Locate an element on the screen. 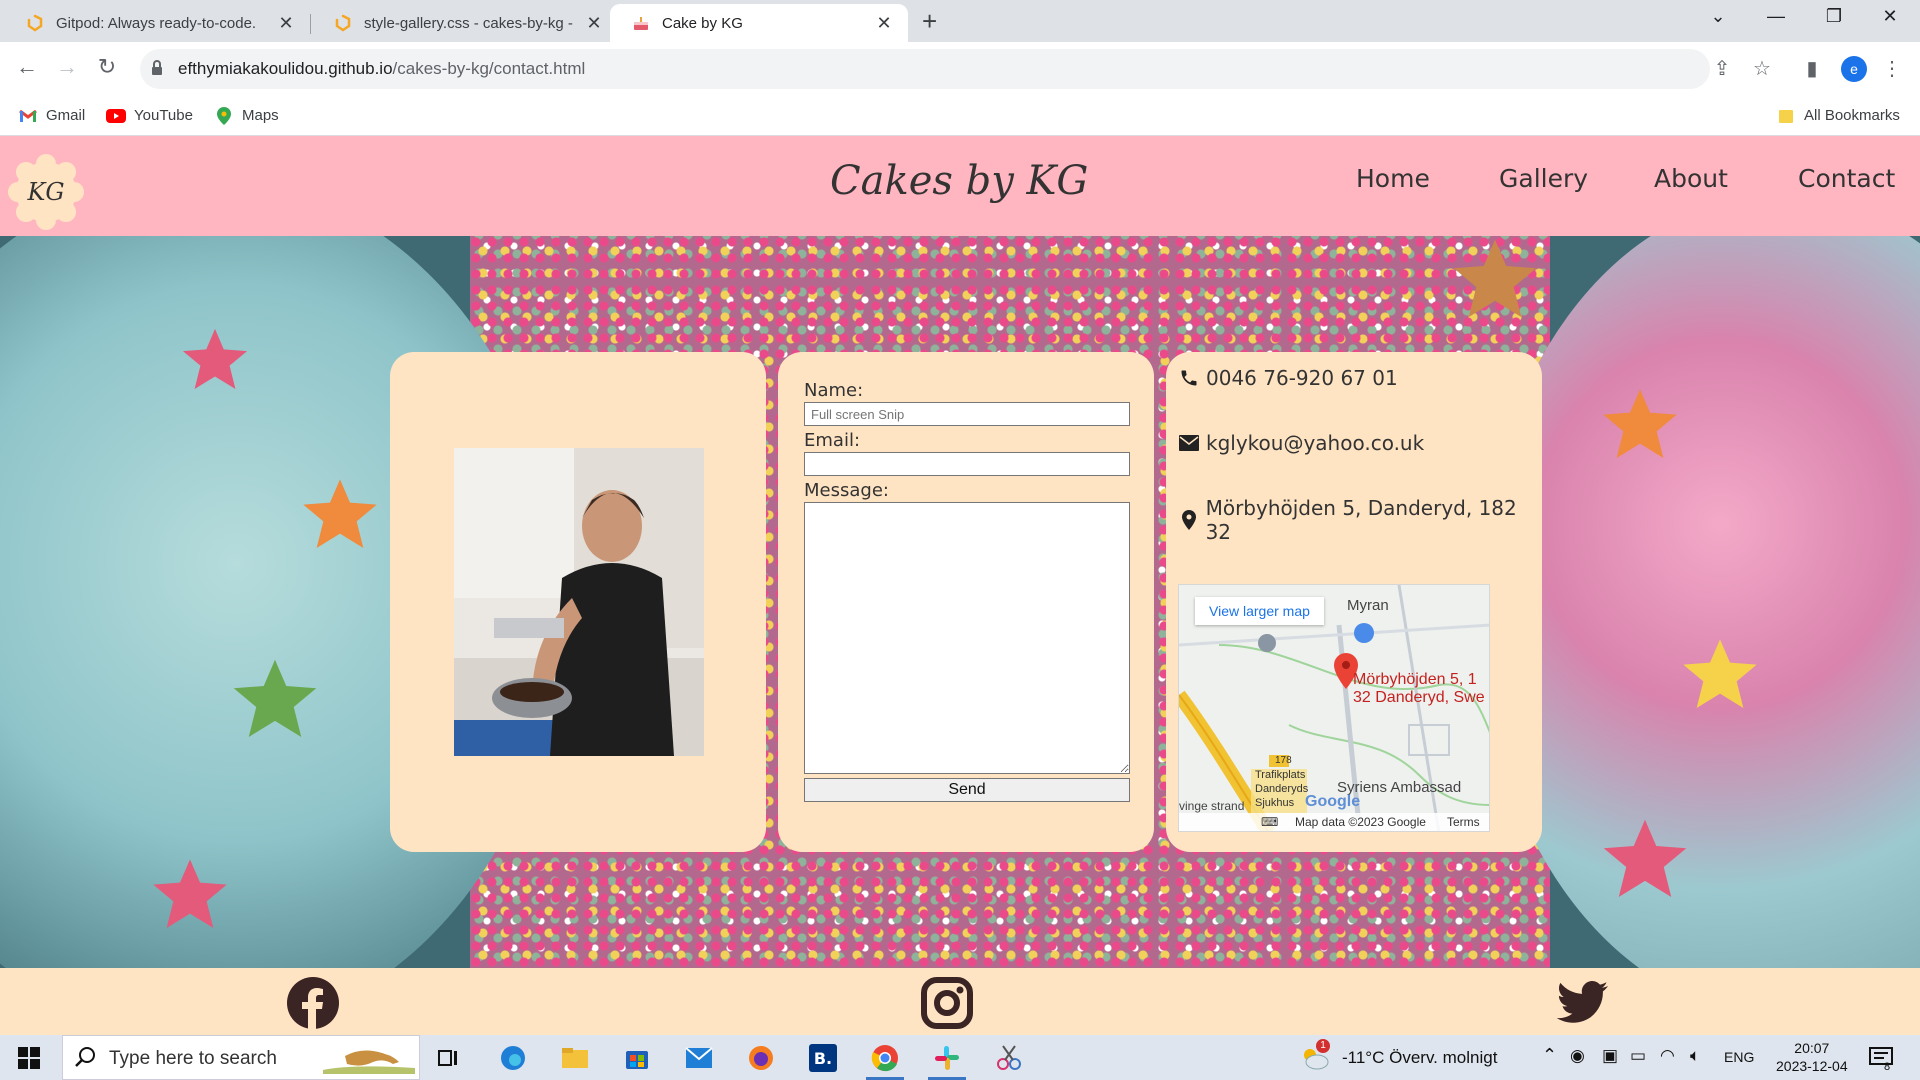  slack-icon is located at coordinates (947, 1058).